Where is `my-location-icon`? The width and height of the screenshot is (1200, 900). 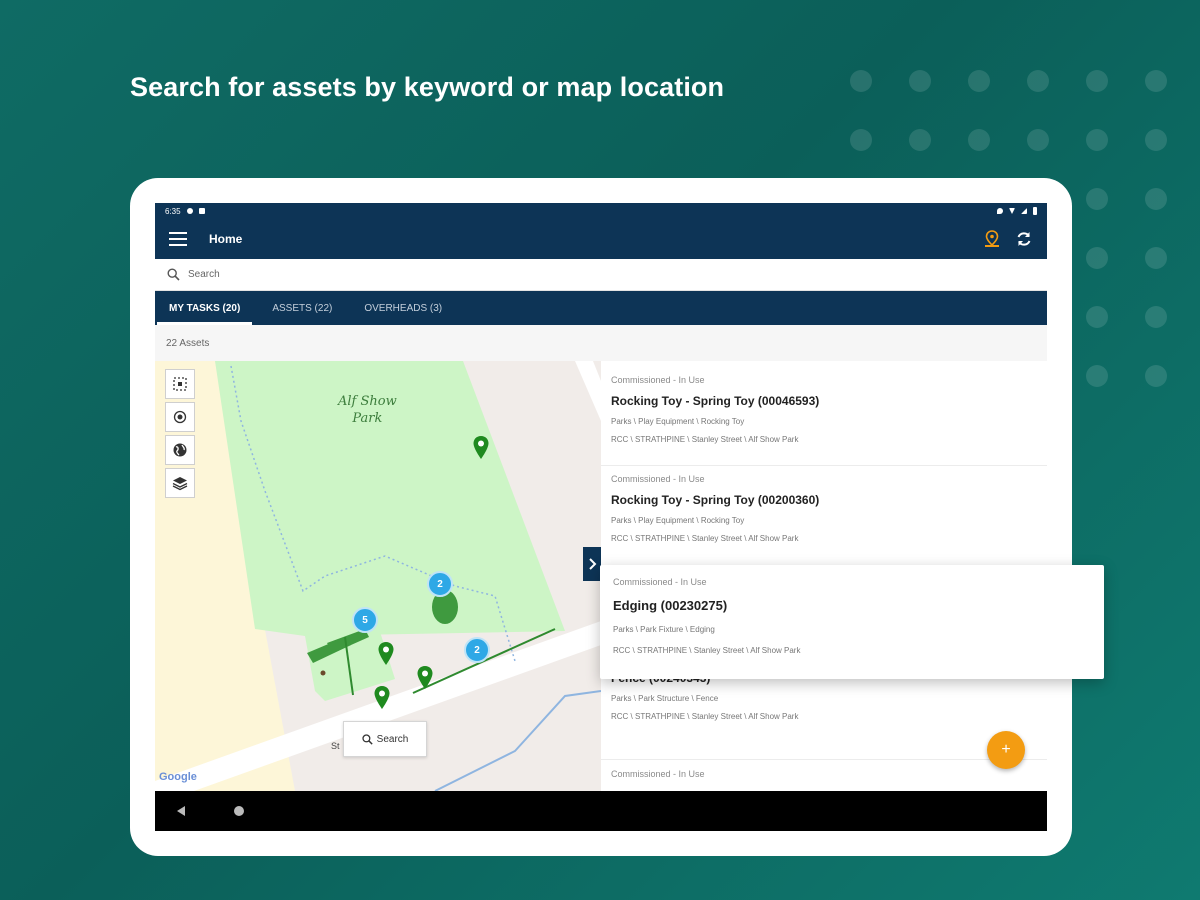
my-location-icon is located at coordinates (180, 417).